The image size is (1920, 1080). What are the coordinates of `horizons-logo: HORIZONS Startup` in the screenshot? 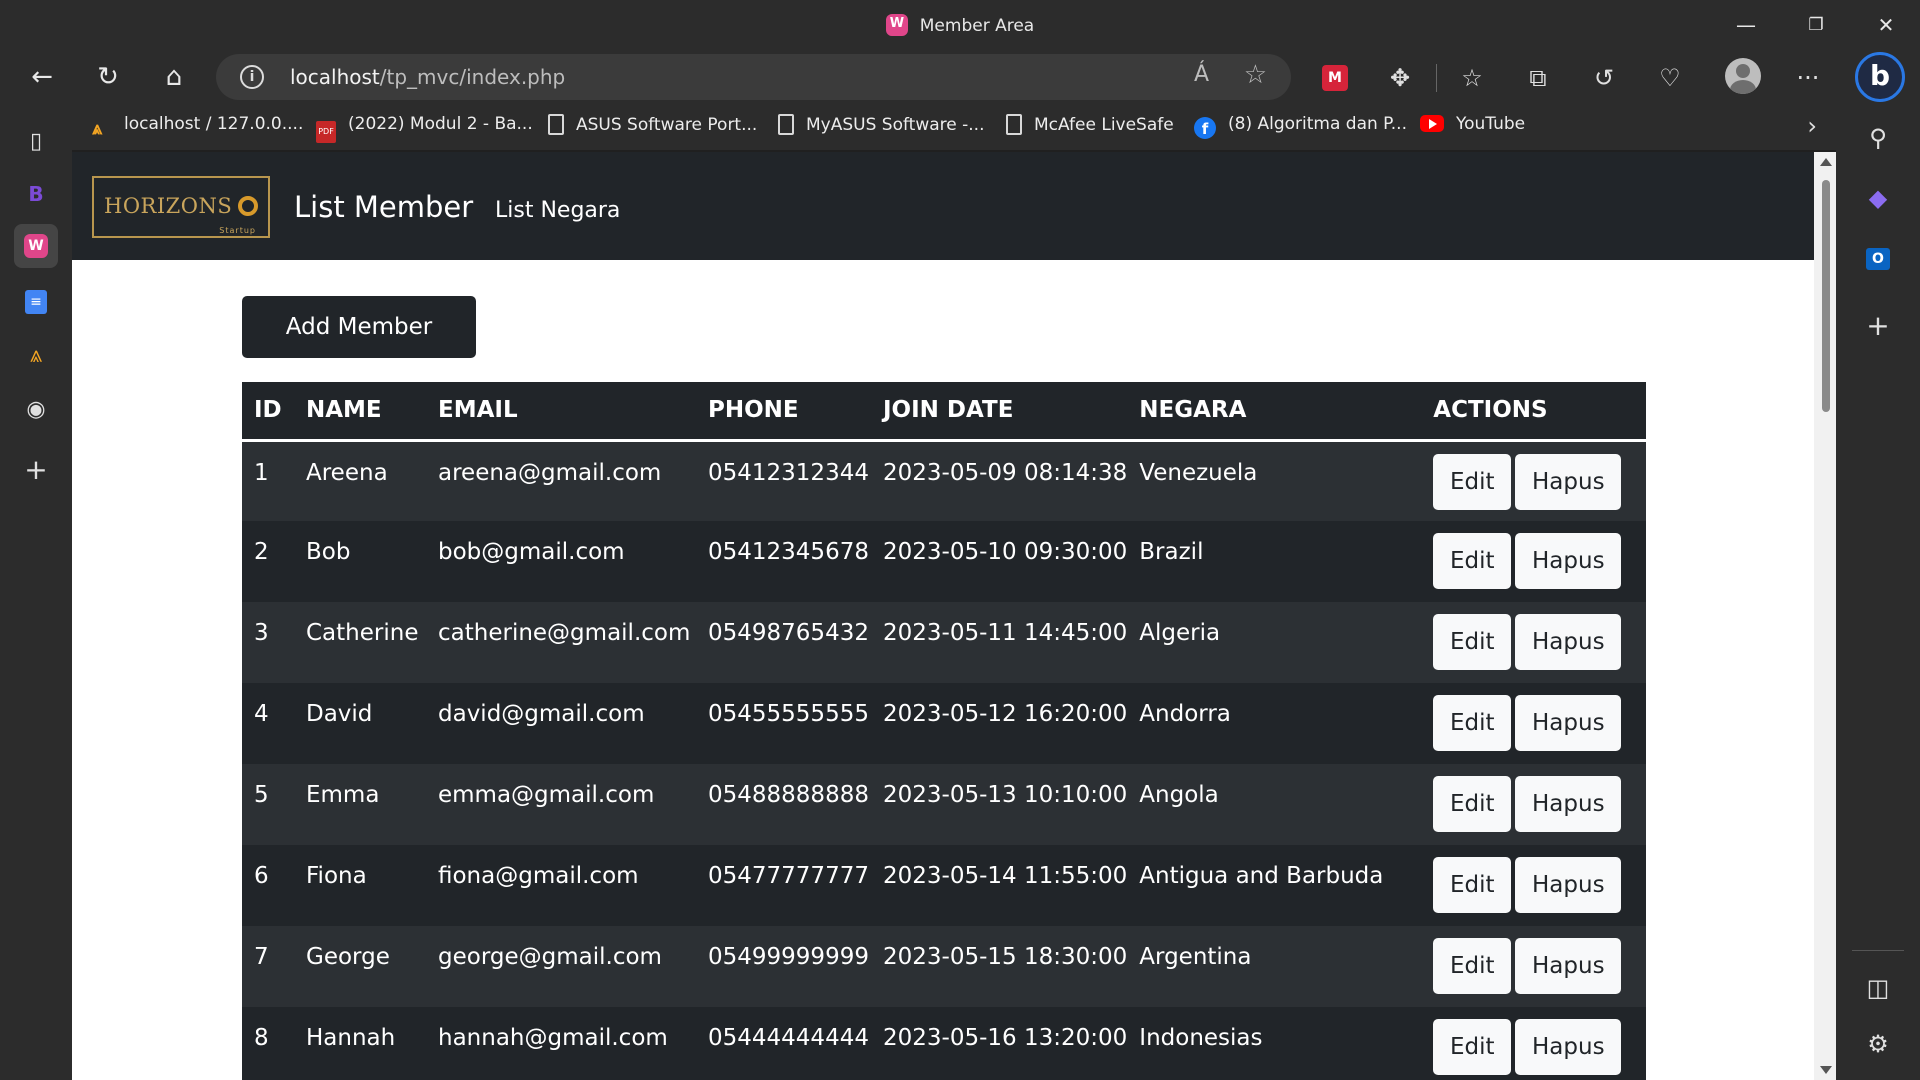 It's located at (181, 207).